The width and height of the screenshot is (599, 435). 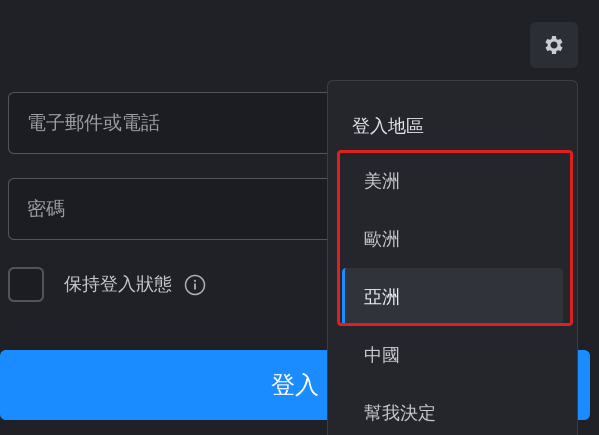 I want to click on region-option: 亞洲, so click(x=452, y=297).